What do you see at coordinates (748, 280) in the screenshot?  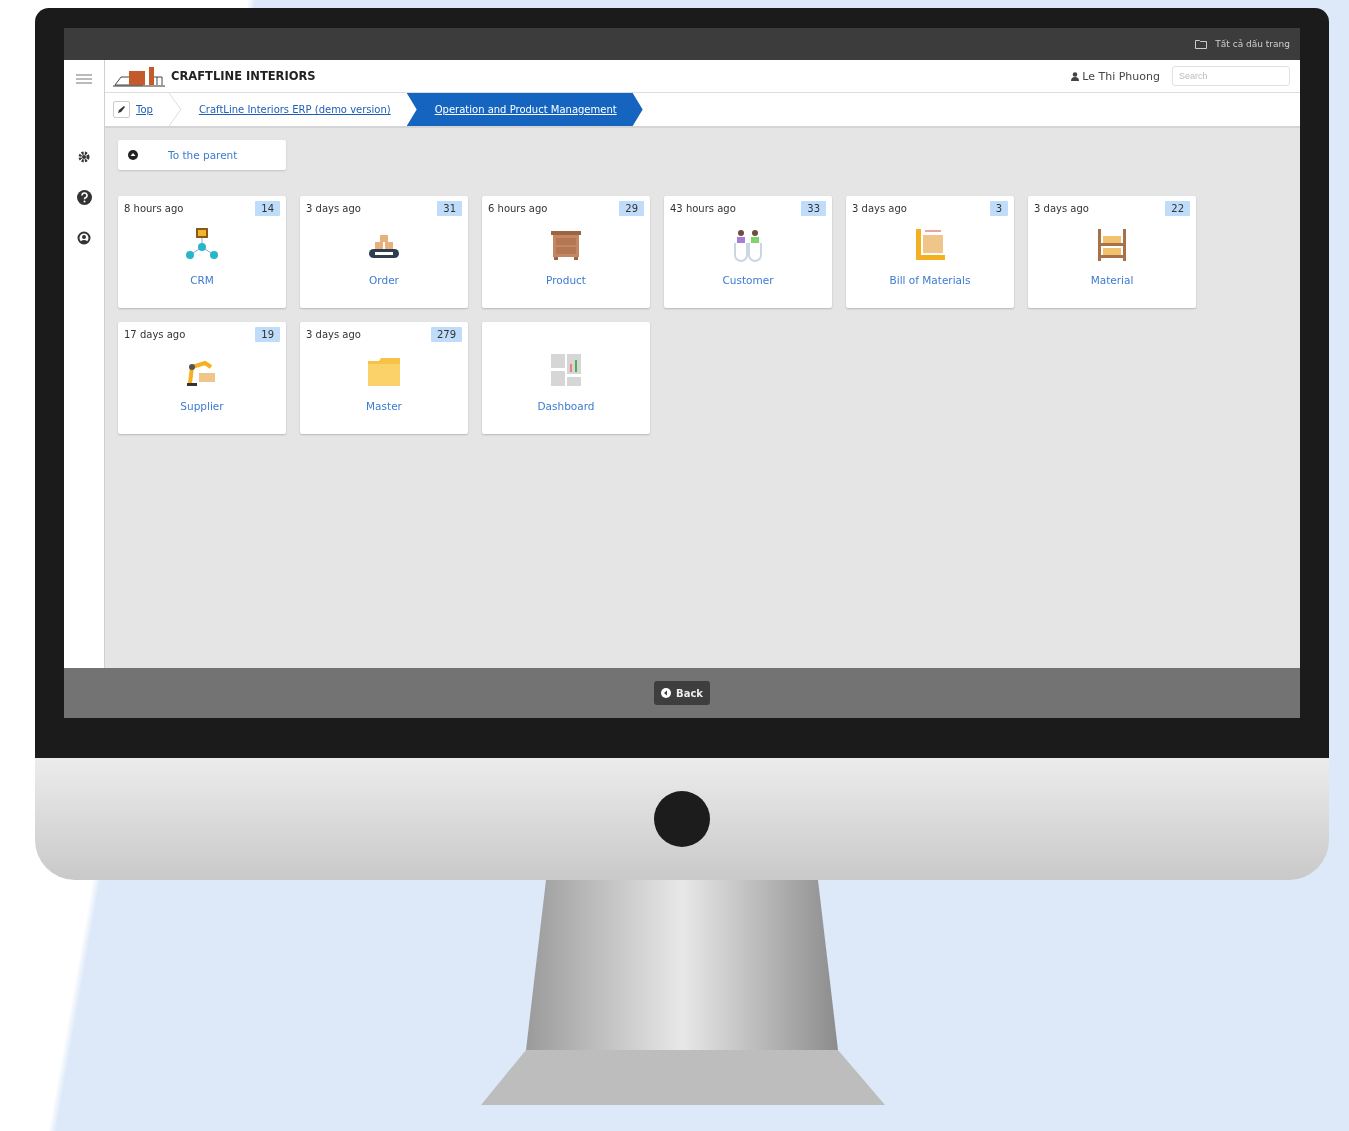 I see `module-label: Customer` at bounding box center [748, 280].